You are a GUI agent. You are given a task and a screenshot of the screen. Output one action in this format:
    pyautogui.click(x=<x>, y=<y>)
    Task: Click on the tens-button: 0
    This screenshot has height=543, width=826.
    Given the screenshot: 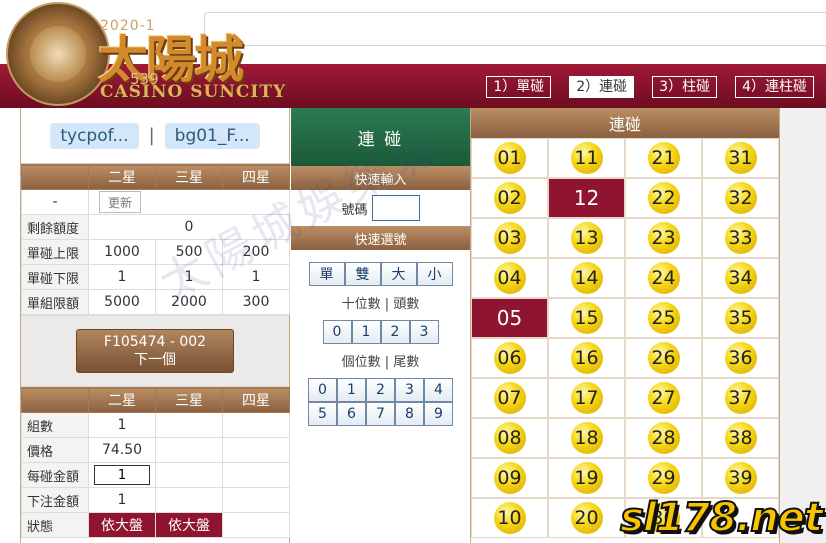 What is the action you would take?
    pyautogui.click(x=337, y=332)
    